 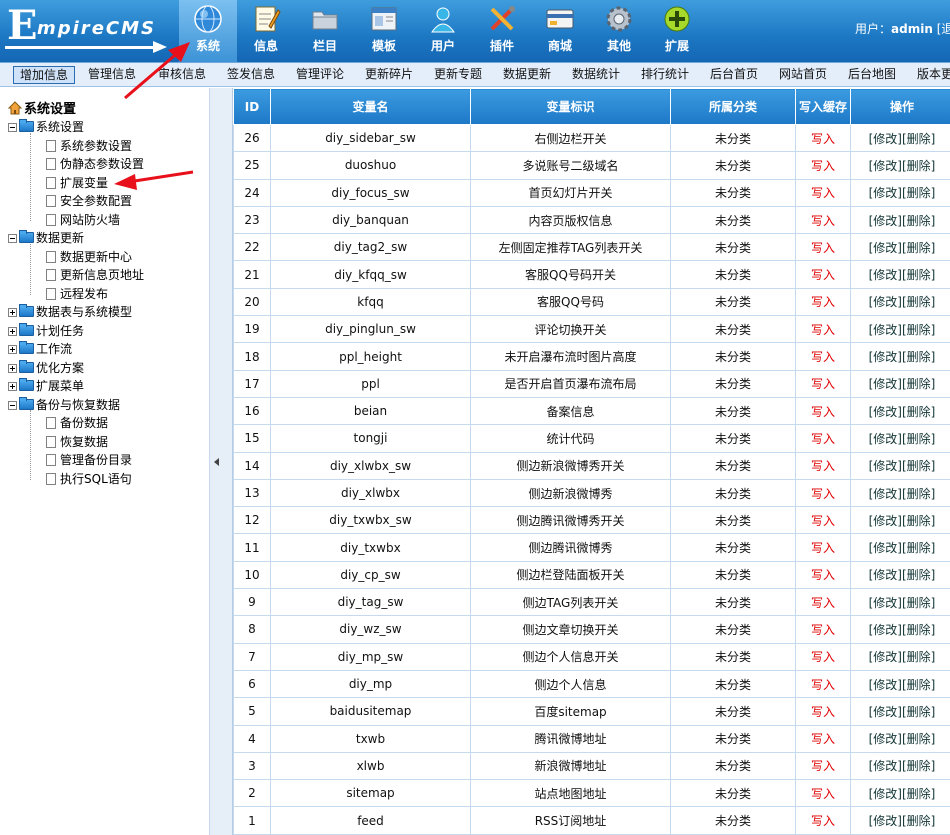 What do you see at coordinates (325, 31) in the screenshot?
I see `nav-tab-2: 栏目` at bounding box center [325, 31].